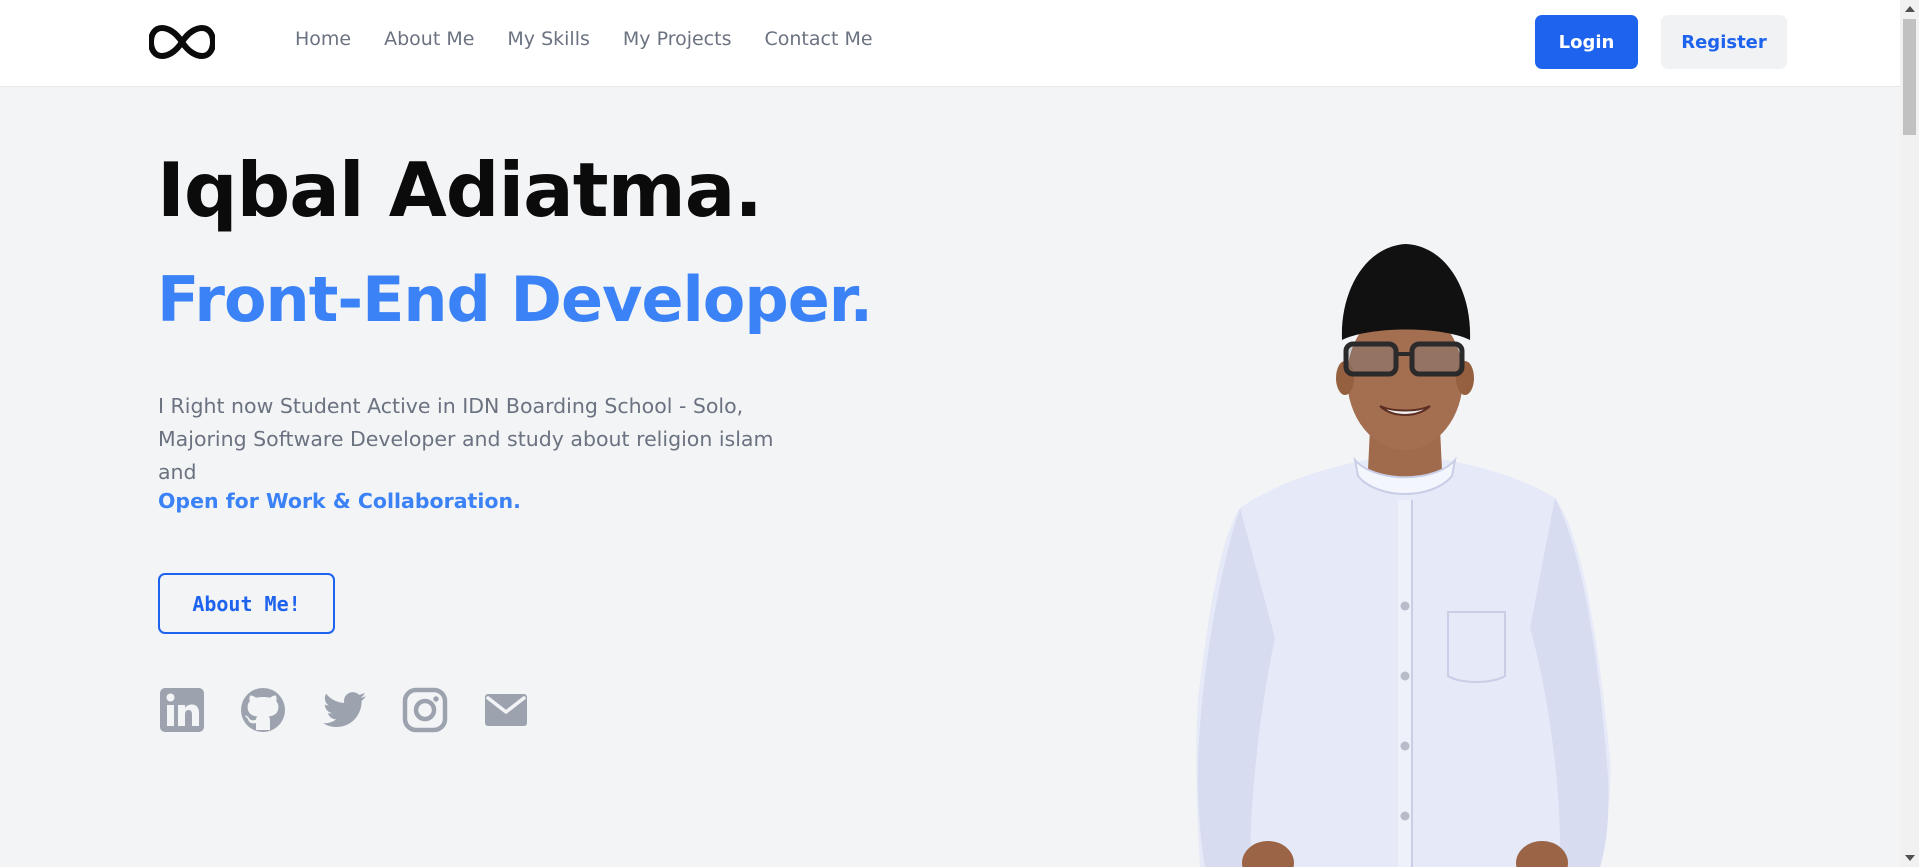 Image resolution: width=1919 pixels, height=867 pixels. What do you see at coordinates (677, 39) in the screenshot?
I see `nav-link-my-projects: My Projects` at bounding box center [677, 39].